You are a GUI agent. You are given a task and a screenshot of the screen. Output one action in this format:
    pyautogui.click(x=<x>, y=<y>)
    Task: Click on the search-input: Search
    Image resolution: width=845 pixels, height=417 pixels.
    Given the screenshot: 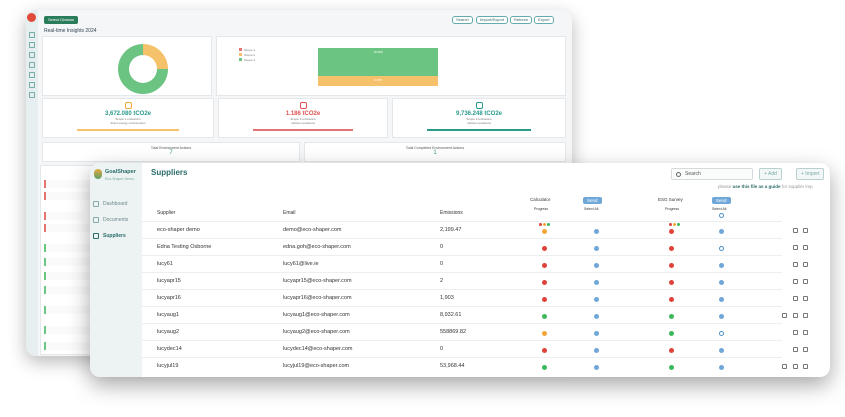 What is the action you would take?
    pyautogui.click(x=712, y=174)
    